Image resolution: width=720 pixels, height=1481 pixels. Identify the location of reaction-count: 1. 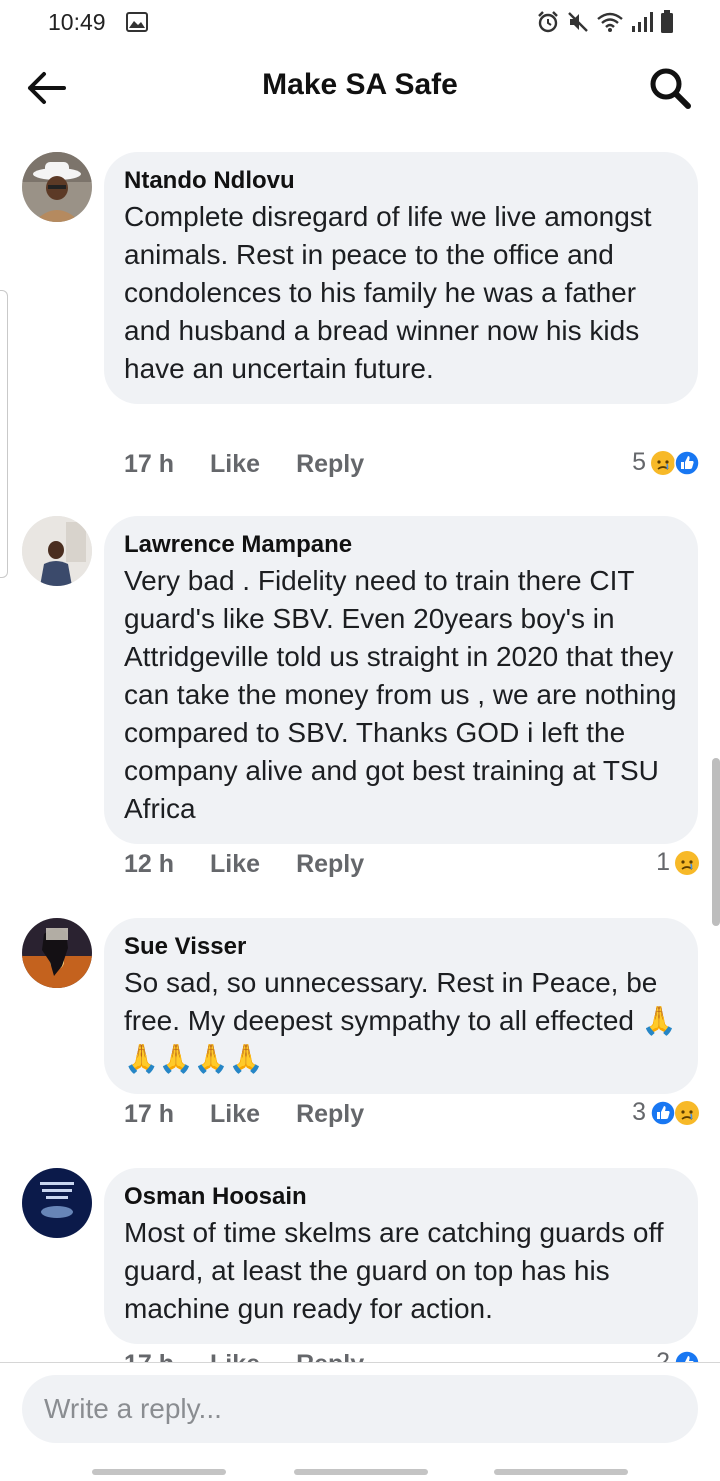
(663, 862).